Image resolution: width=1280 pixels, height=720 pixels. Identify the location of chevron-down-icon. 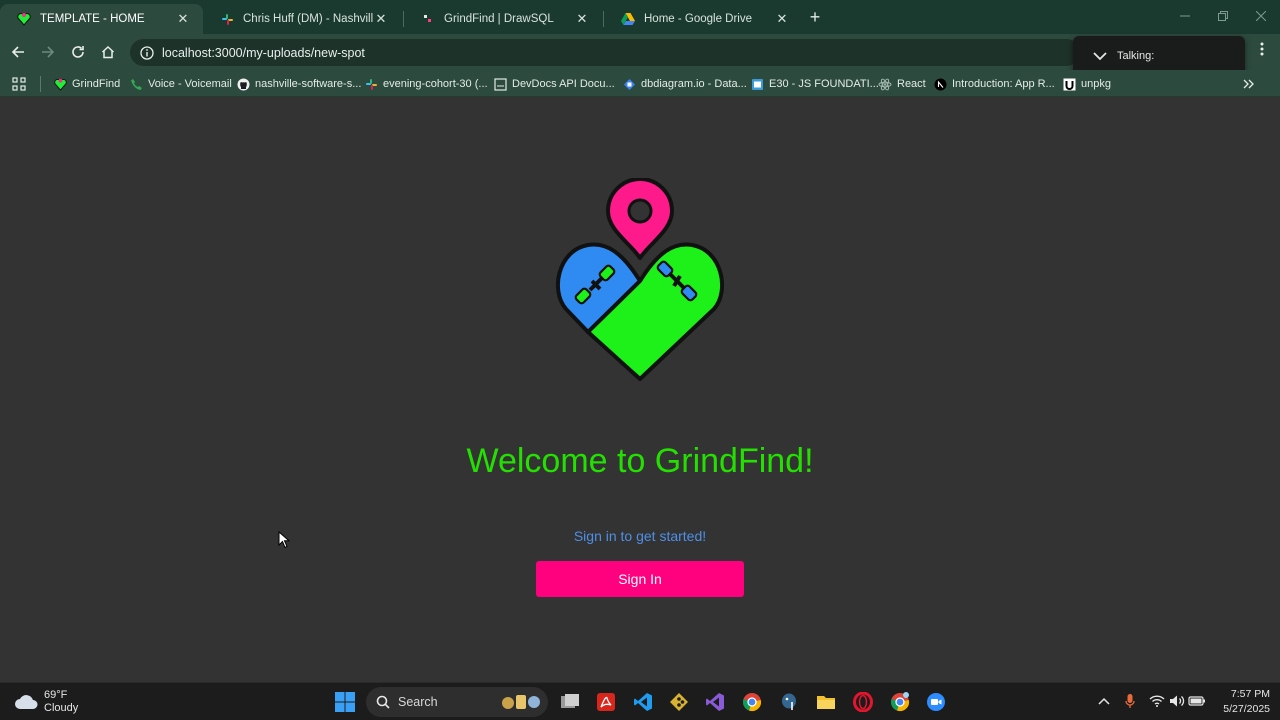
(1100, 56).